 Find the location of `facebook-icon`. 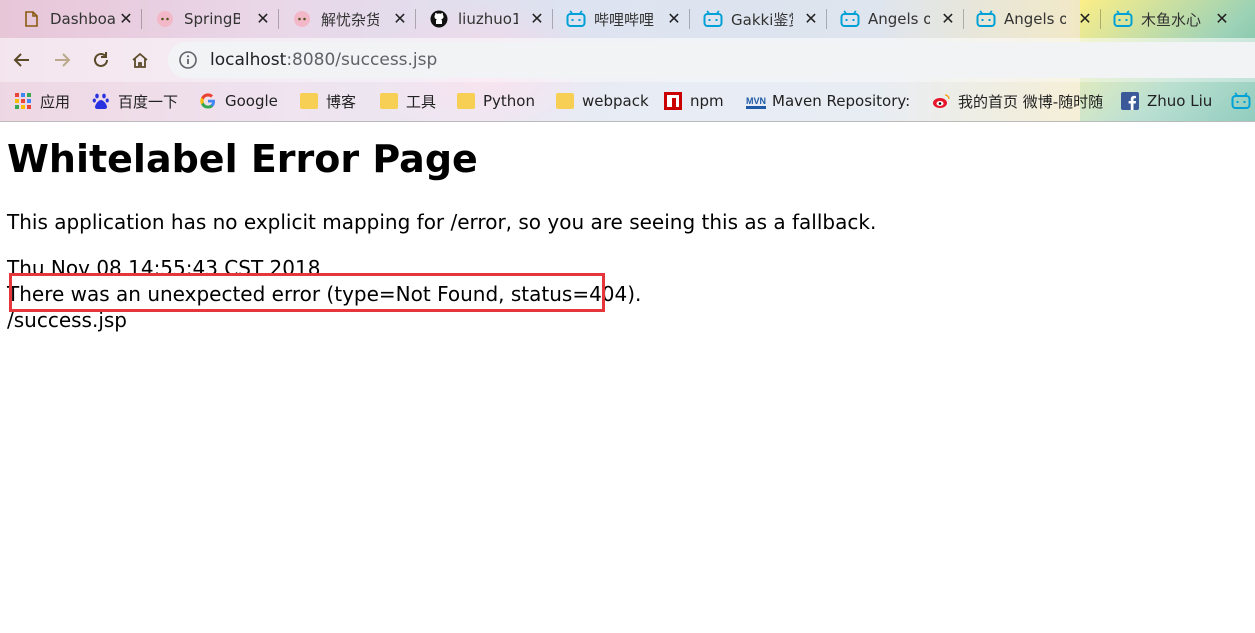

facebook-icon is located at coordinates (1130, 101).